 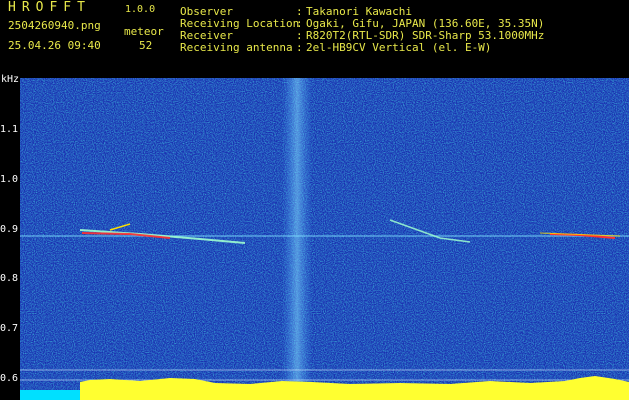 I want to click on meteor-count: 52, so click(x=146, y=45).